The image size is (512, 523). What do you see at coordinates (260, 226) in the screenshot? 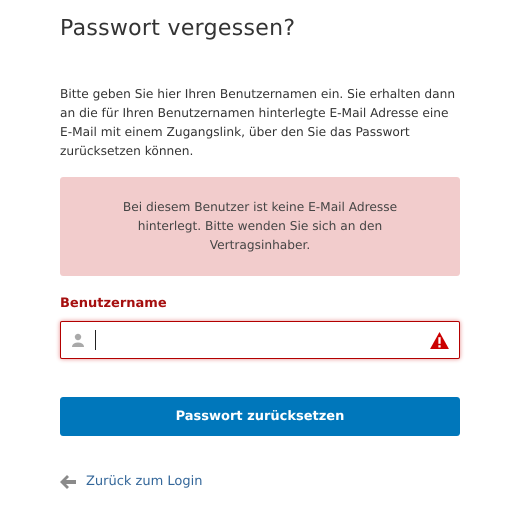
I see `error-alert: Bei diesem Benutzer ist keine E-Mail Adresse hinterlegt. Bitte wenden Sie sich an den Vertragsinhaber.` at bounding box center [260, 226].